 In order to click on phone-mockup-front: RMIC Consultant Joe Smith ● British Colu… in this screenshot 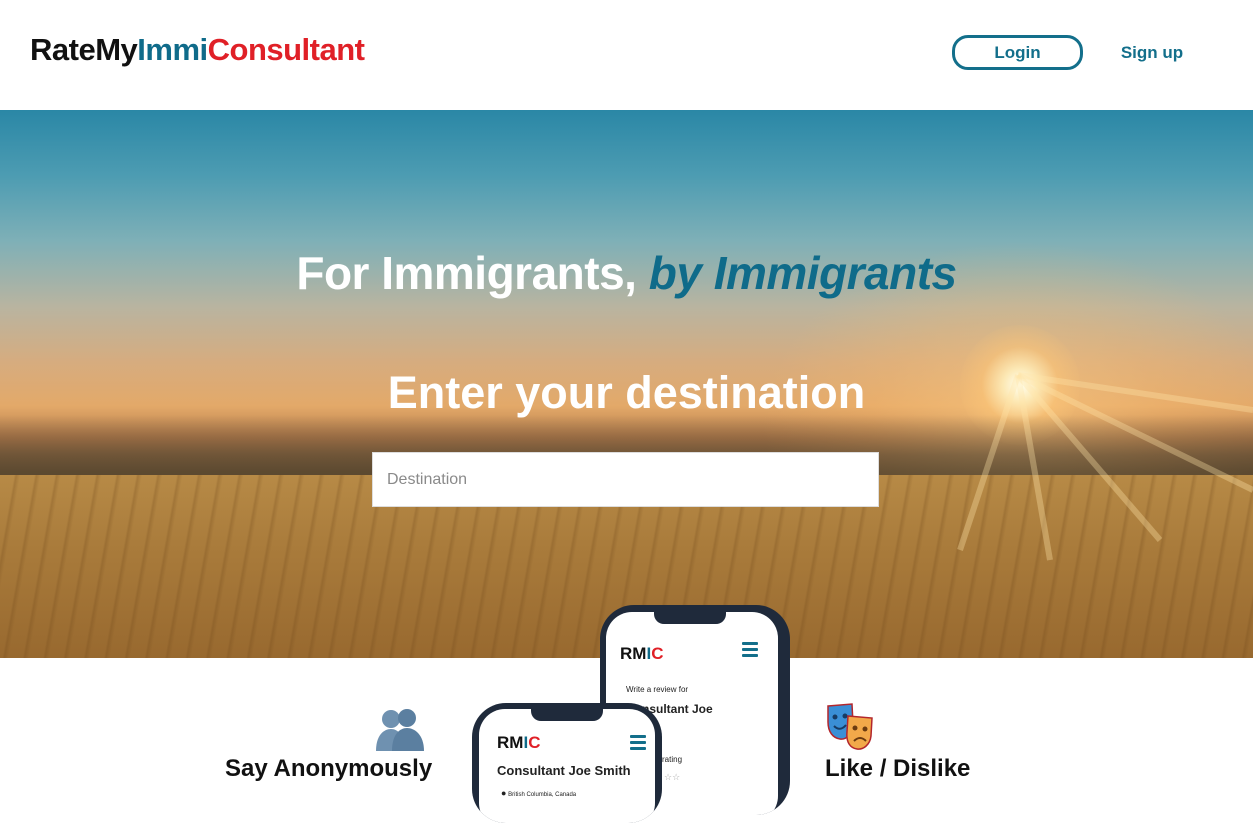, I will do `click(567, 763)`.